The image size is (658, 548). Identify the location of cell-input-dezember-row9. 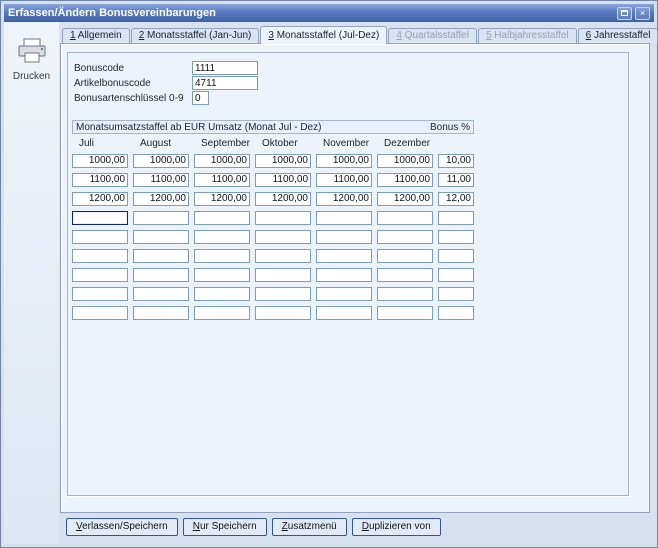
(405, 312).